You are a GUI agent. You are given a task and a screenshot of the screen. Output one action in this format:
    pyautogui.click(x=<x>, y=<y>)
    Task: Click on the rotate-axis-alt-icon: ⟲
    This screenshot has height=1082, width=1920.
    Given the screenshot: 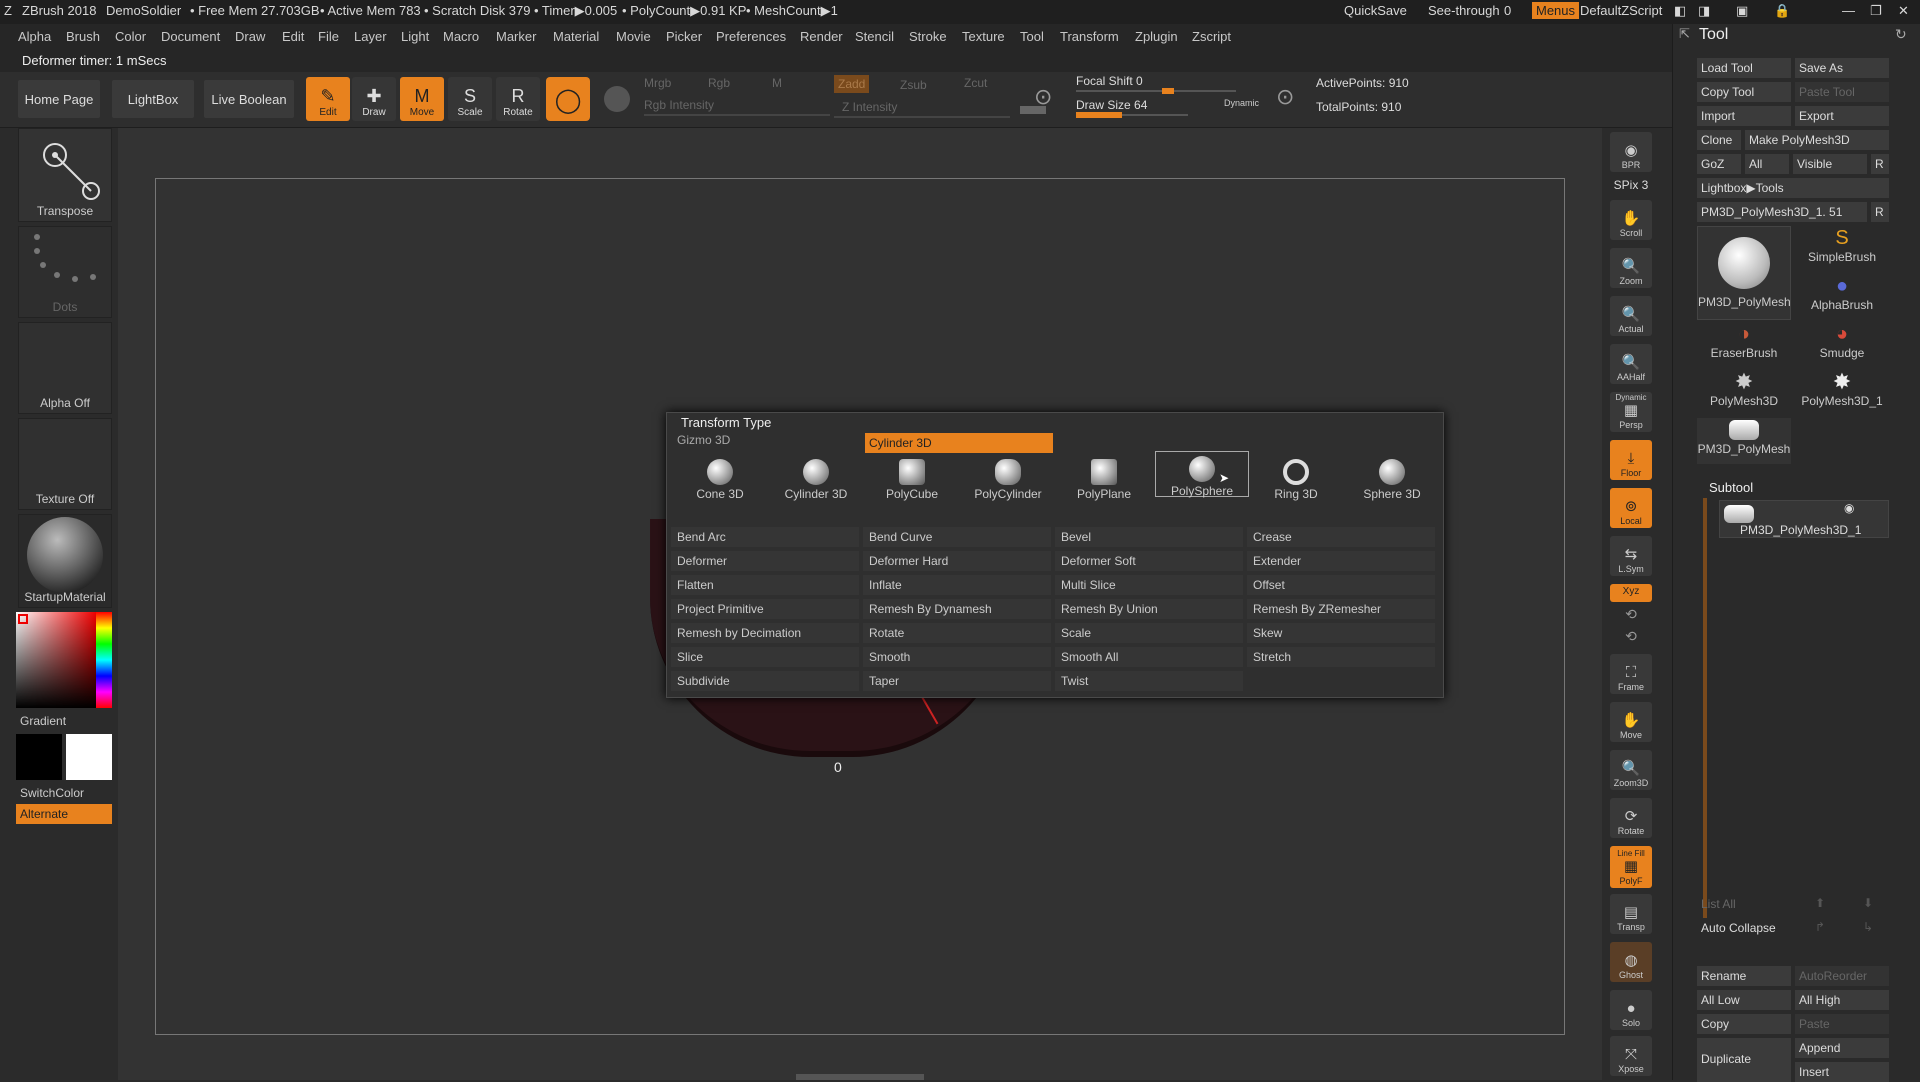 What is the action you would take?
    pyautogui.click(x=1631, y=636)
    